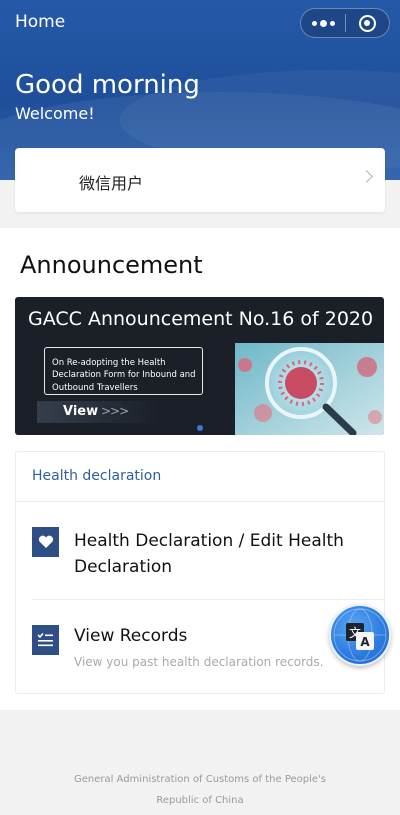 Image resolution: width=400 pixels, height=815 pixels. What do you see at coordinates (81, 411) in the screenshot?
I see `banner-view-label: View` at bounding box center [81, 411].